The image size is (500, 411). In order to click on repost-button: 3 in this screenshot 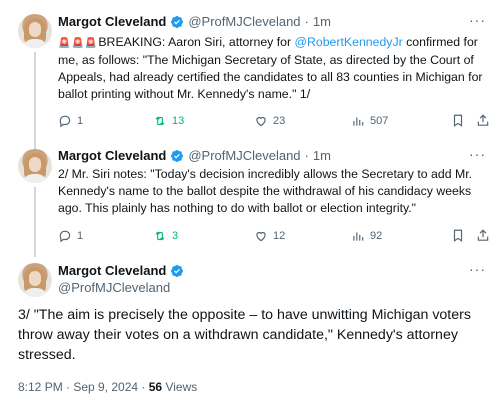, I will do `click(165, 236)`.